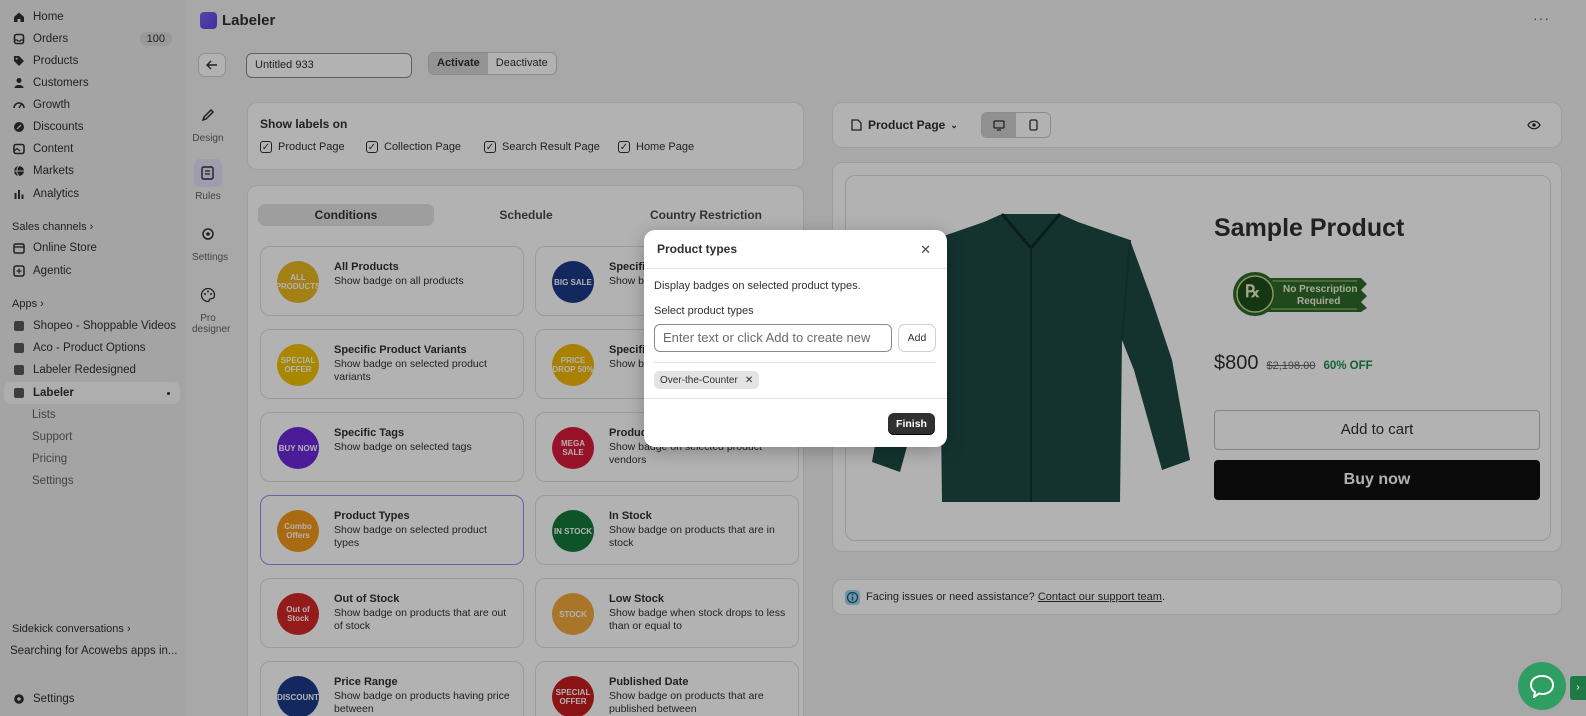 This screenshot has height=716, width=1586. I want to click on chat-bubble-icon, so click(1542, 686).